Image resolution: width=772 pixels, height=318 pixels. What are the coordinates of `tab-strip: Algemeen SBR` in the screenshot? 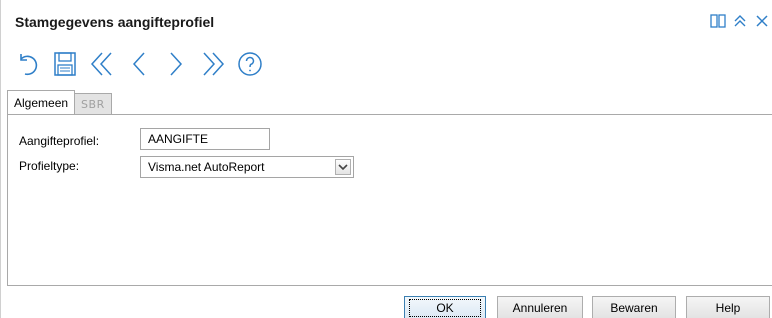 It's located at (59, 102).